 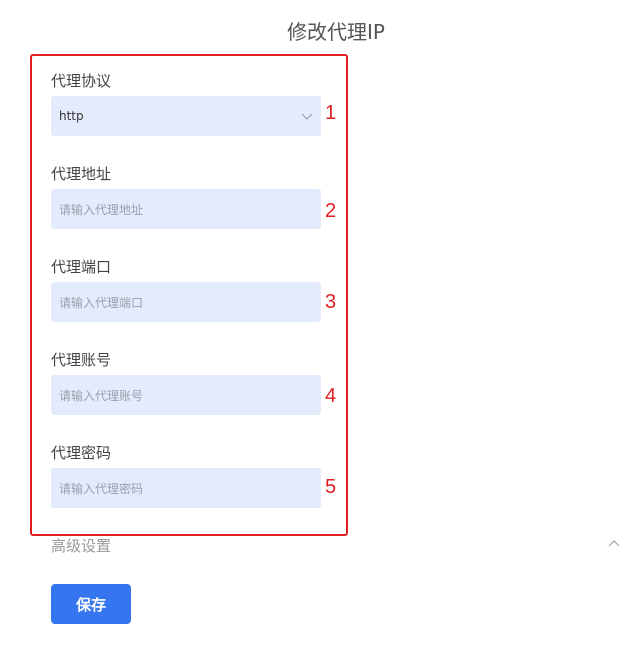 What do you see at coordinates (186, 488) in the screenshot?
I see `password-input: 请输入代理密码` at bounding box center [186, 488].